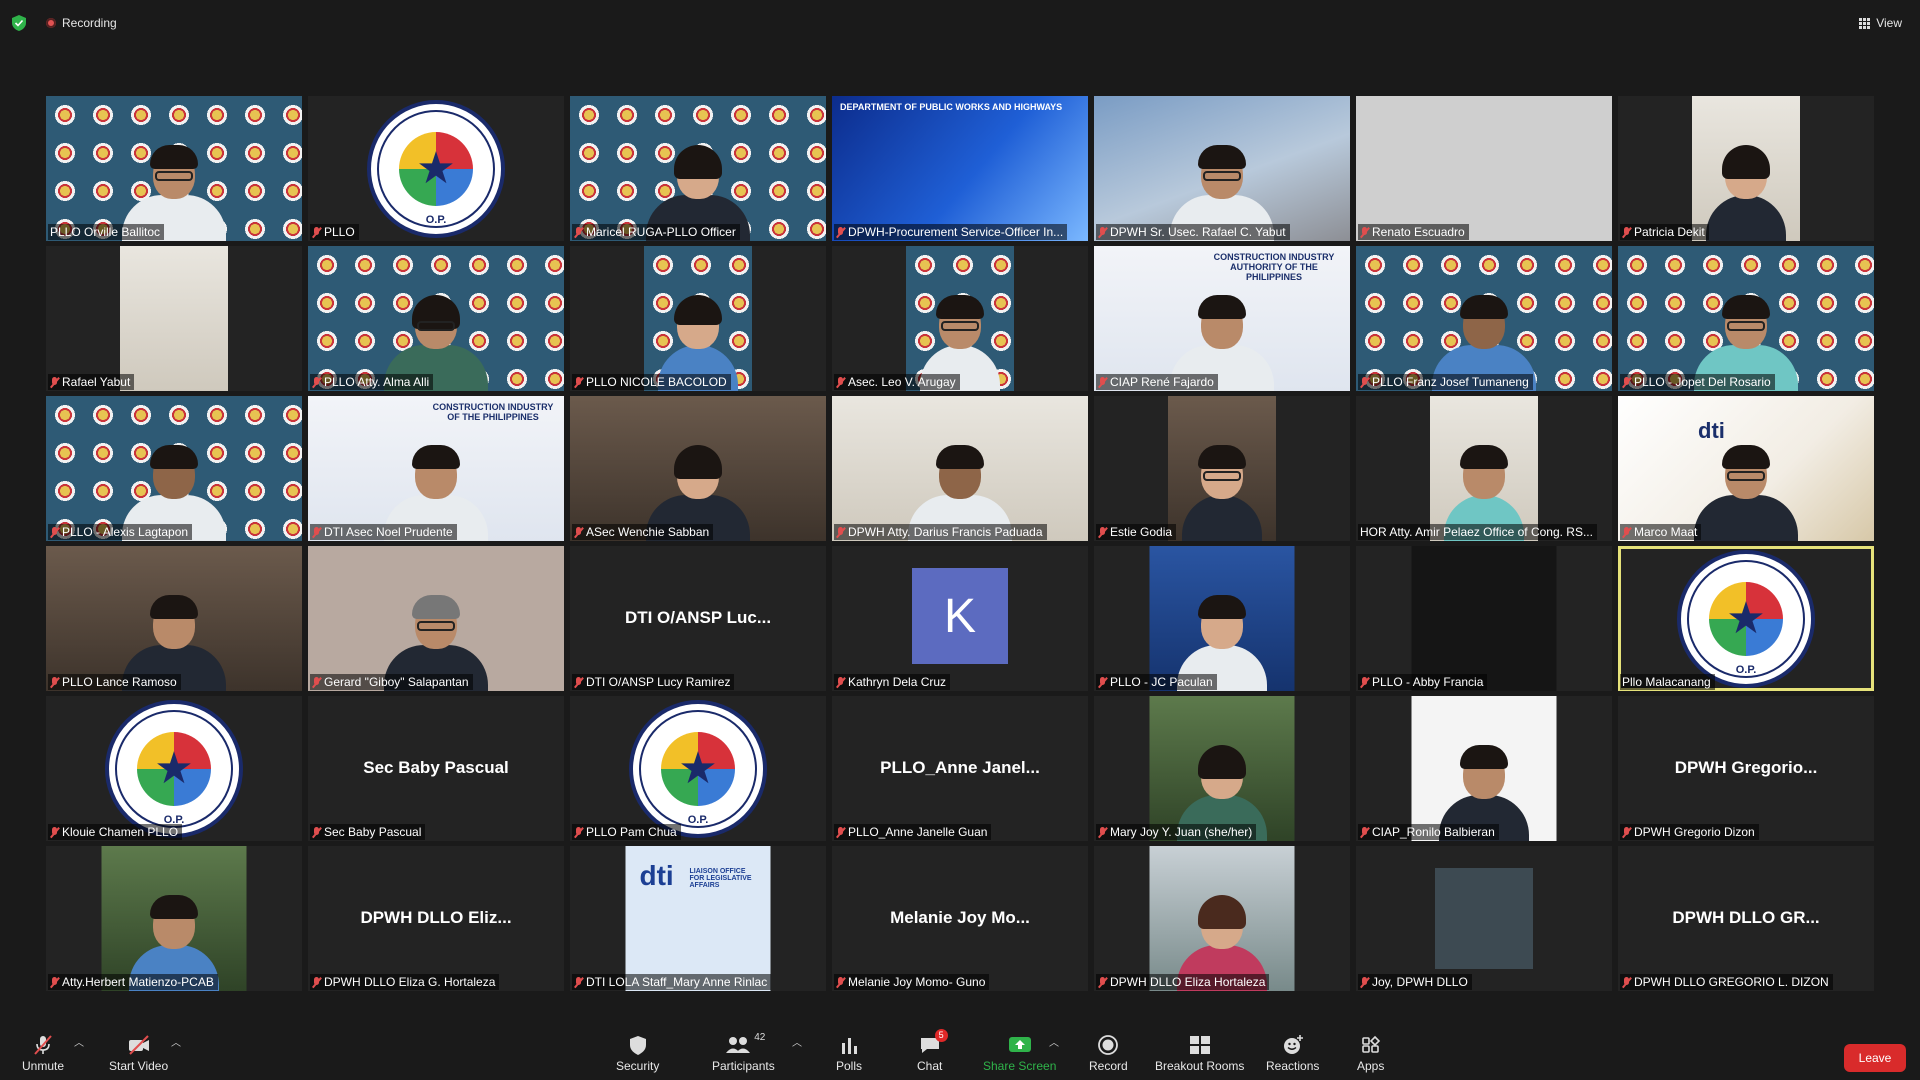  What do you see at coordinates (1222, 618) in the screenshot?
I see `participant-tile: PLLO - JC Paculan` at bounding box center [1222, 618].